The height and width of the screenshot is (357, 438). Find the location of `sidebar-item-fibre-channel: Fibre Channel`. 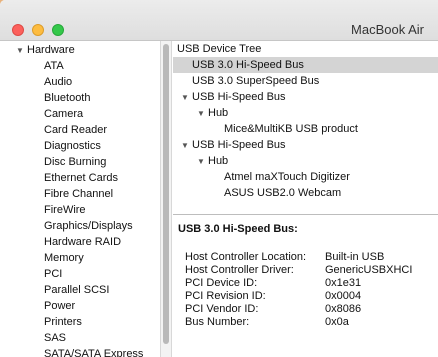

sidebar-item-fibre-channel: Fibre Channel is located at coordinates (78, 194).